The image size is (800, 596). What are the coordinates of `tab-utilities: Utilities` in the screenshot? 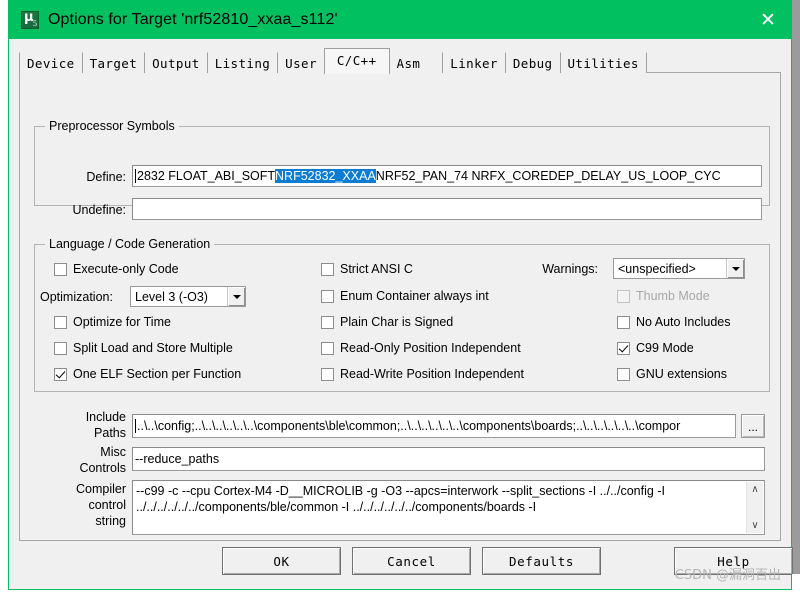 It's located at (603, 62).